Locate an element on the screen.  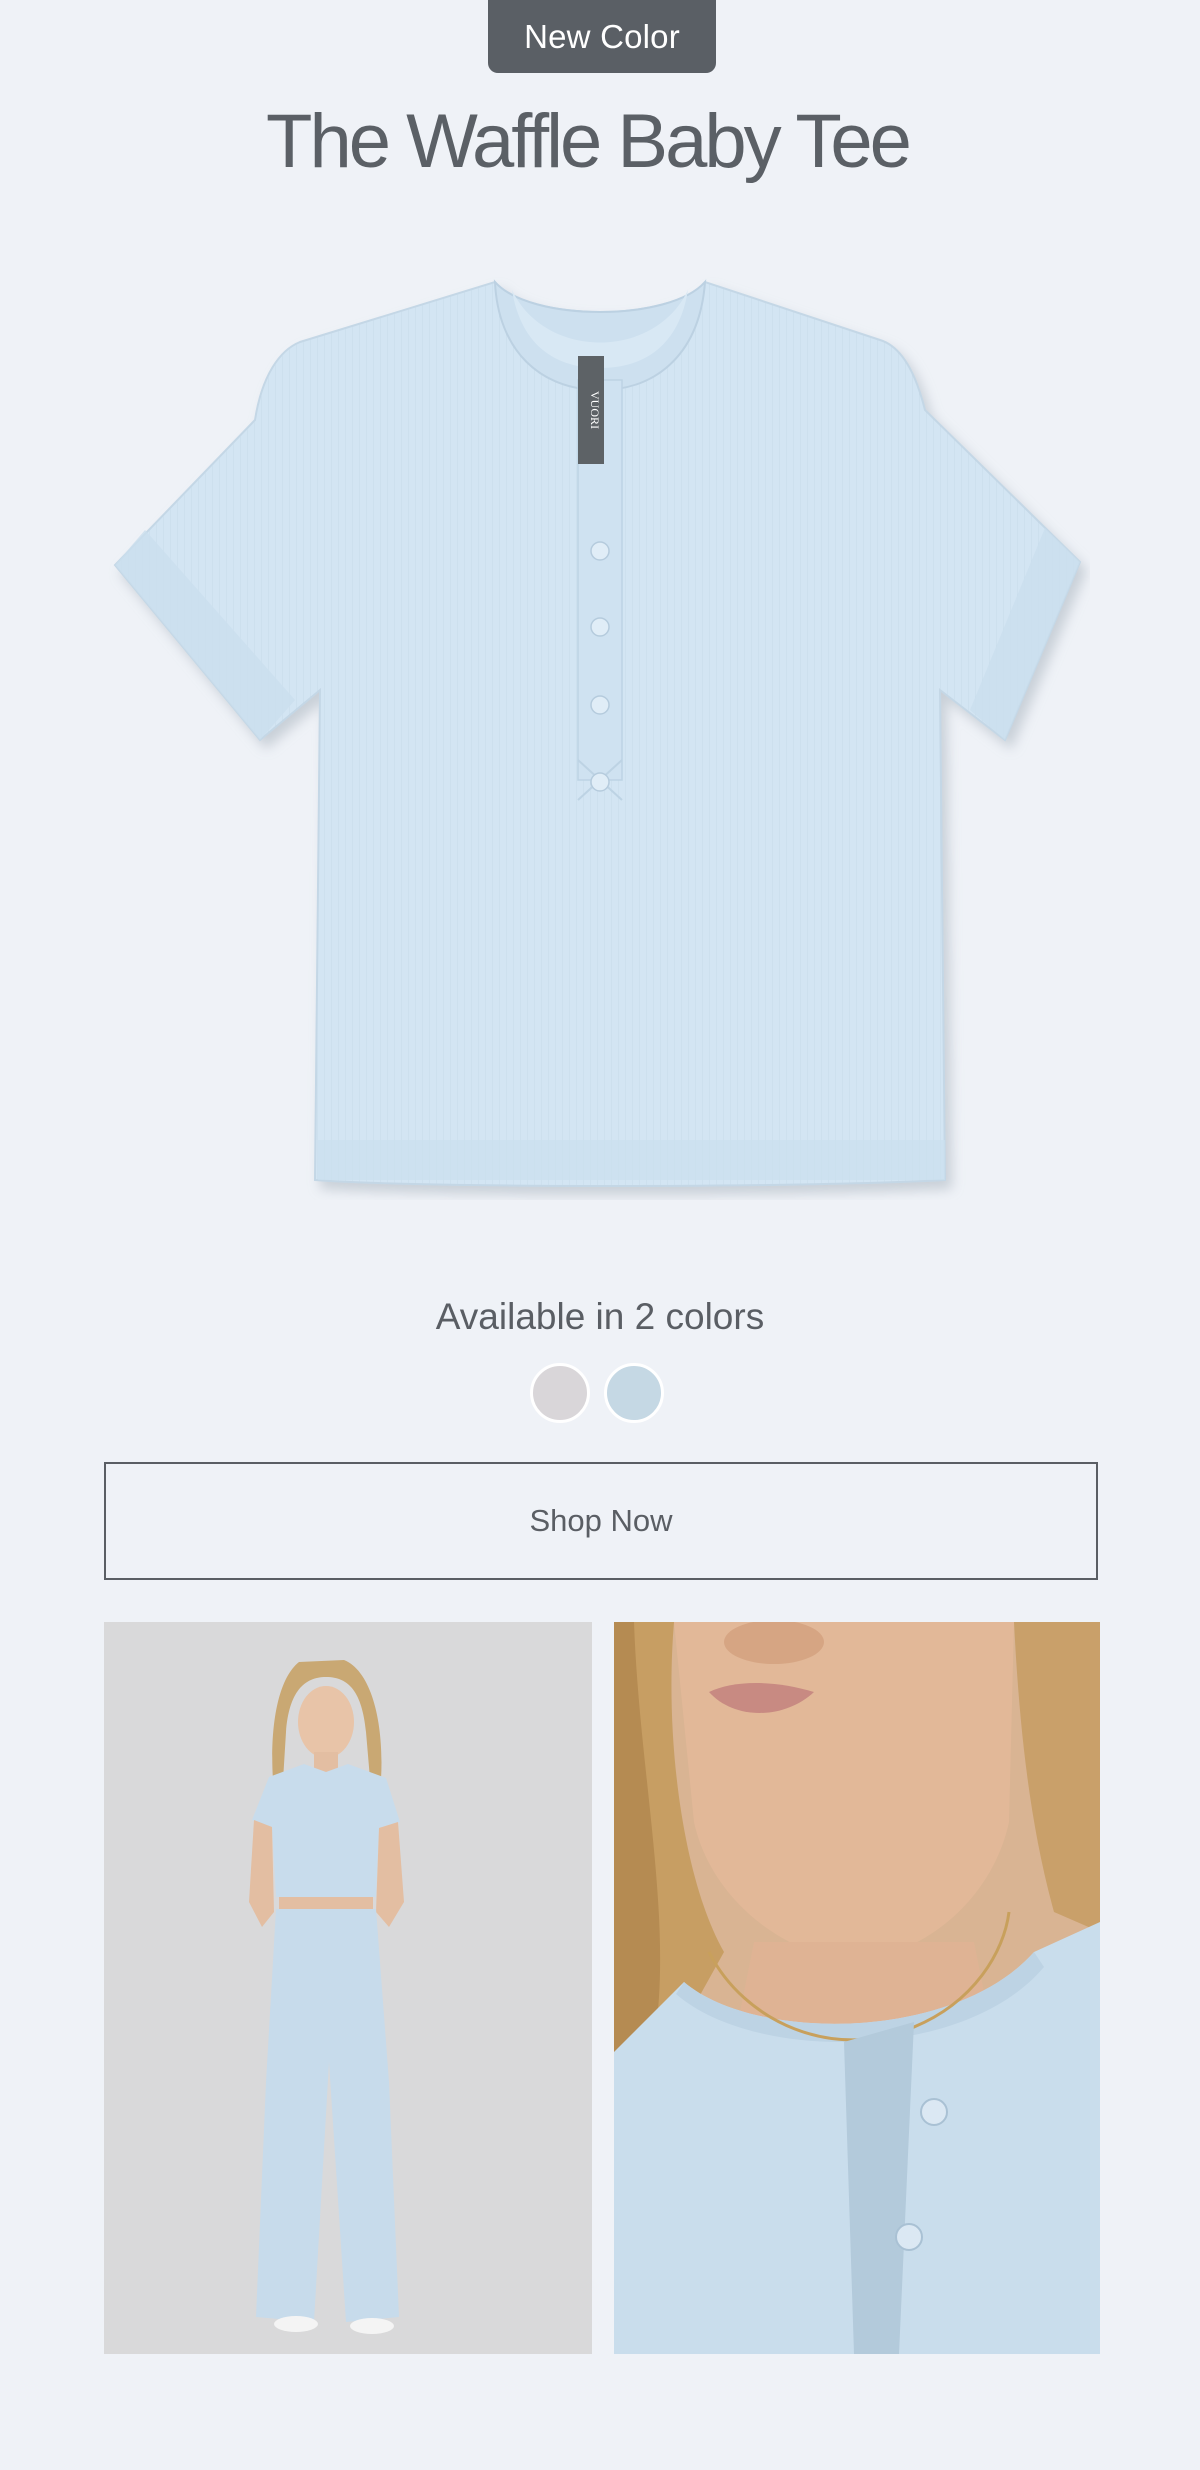
button-1-icon is located at coordinates (600, 551).